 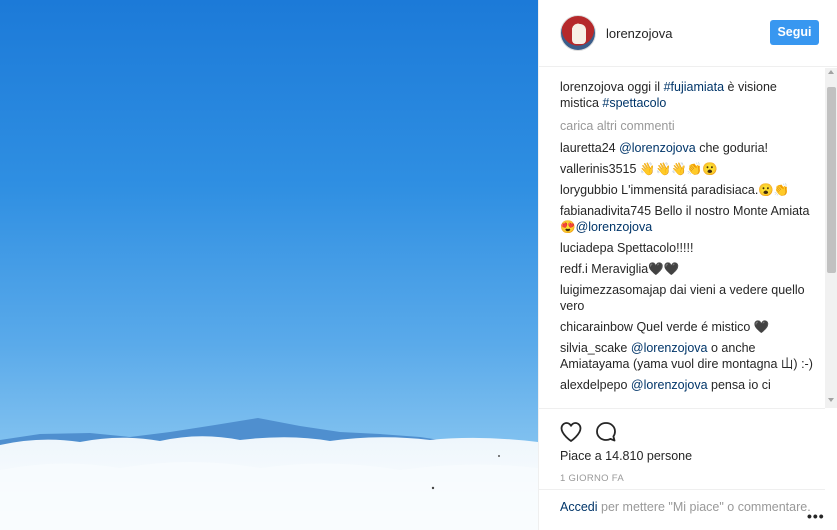 I want to click on caption-text-1: oggi il, so click(x=644, y=87).